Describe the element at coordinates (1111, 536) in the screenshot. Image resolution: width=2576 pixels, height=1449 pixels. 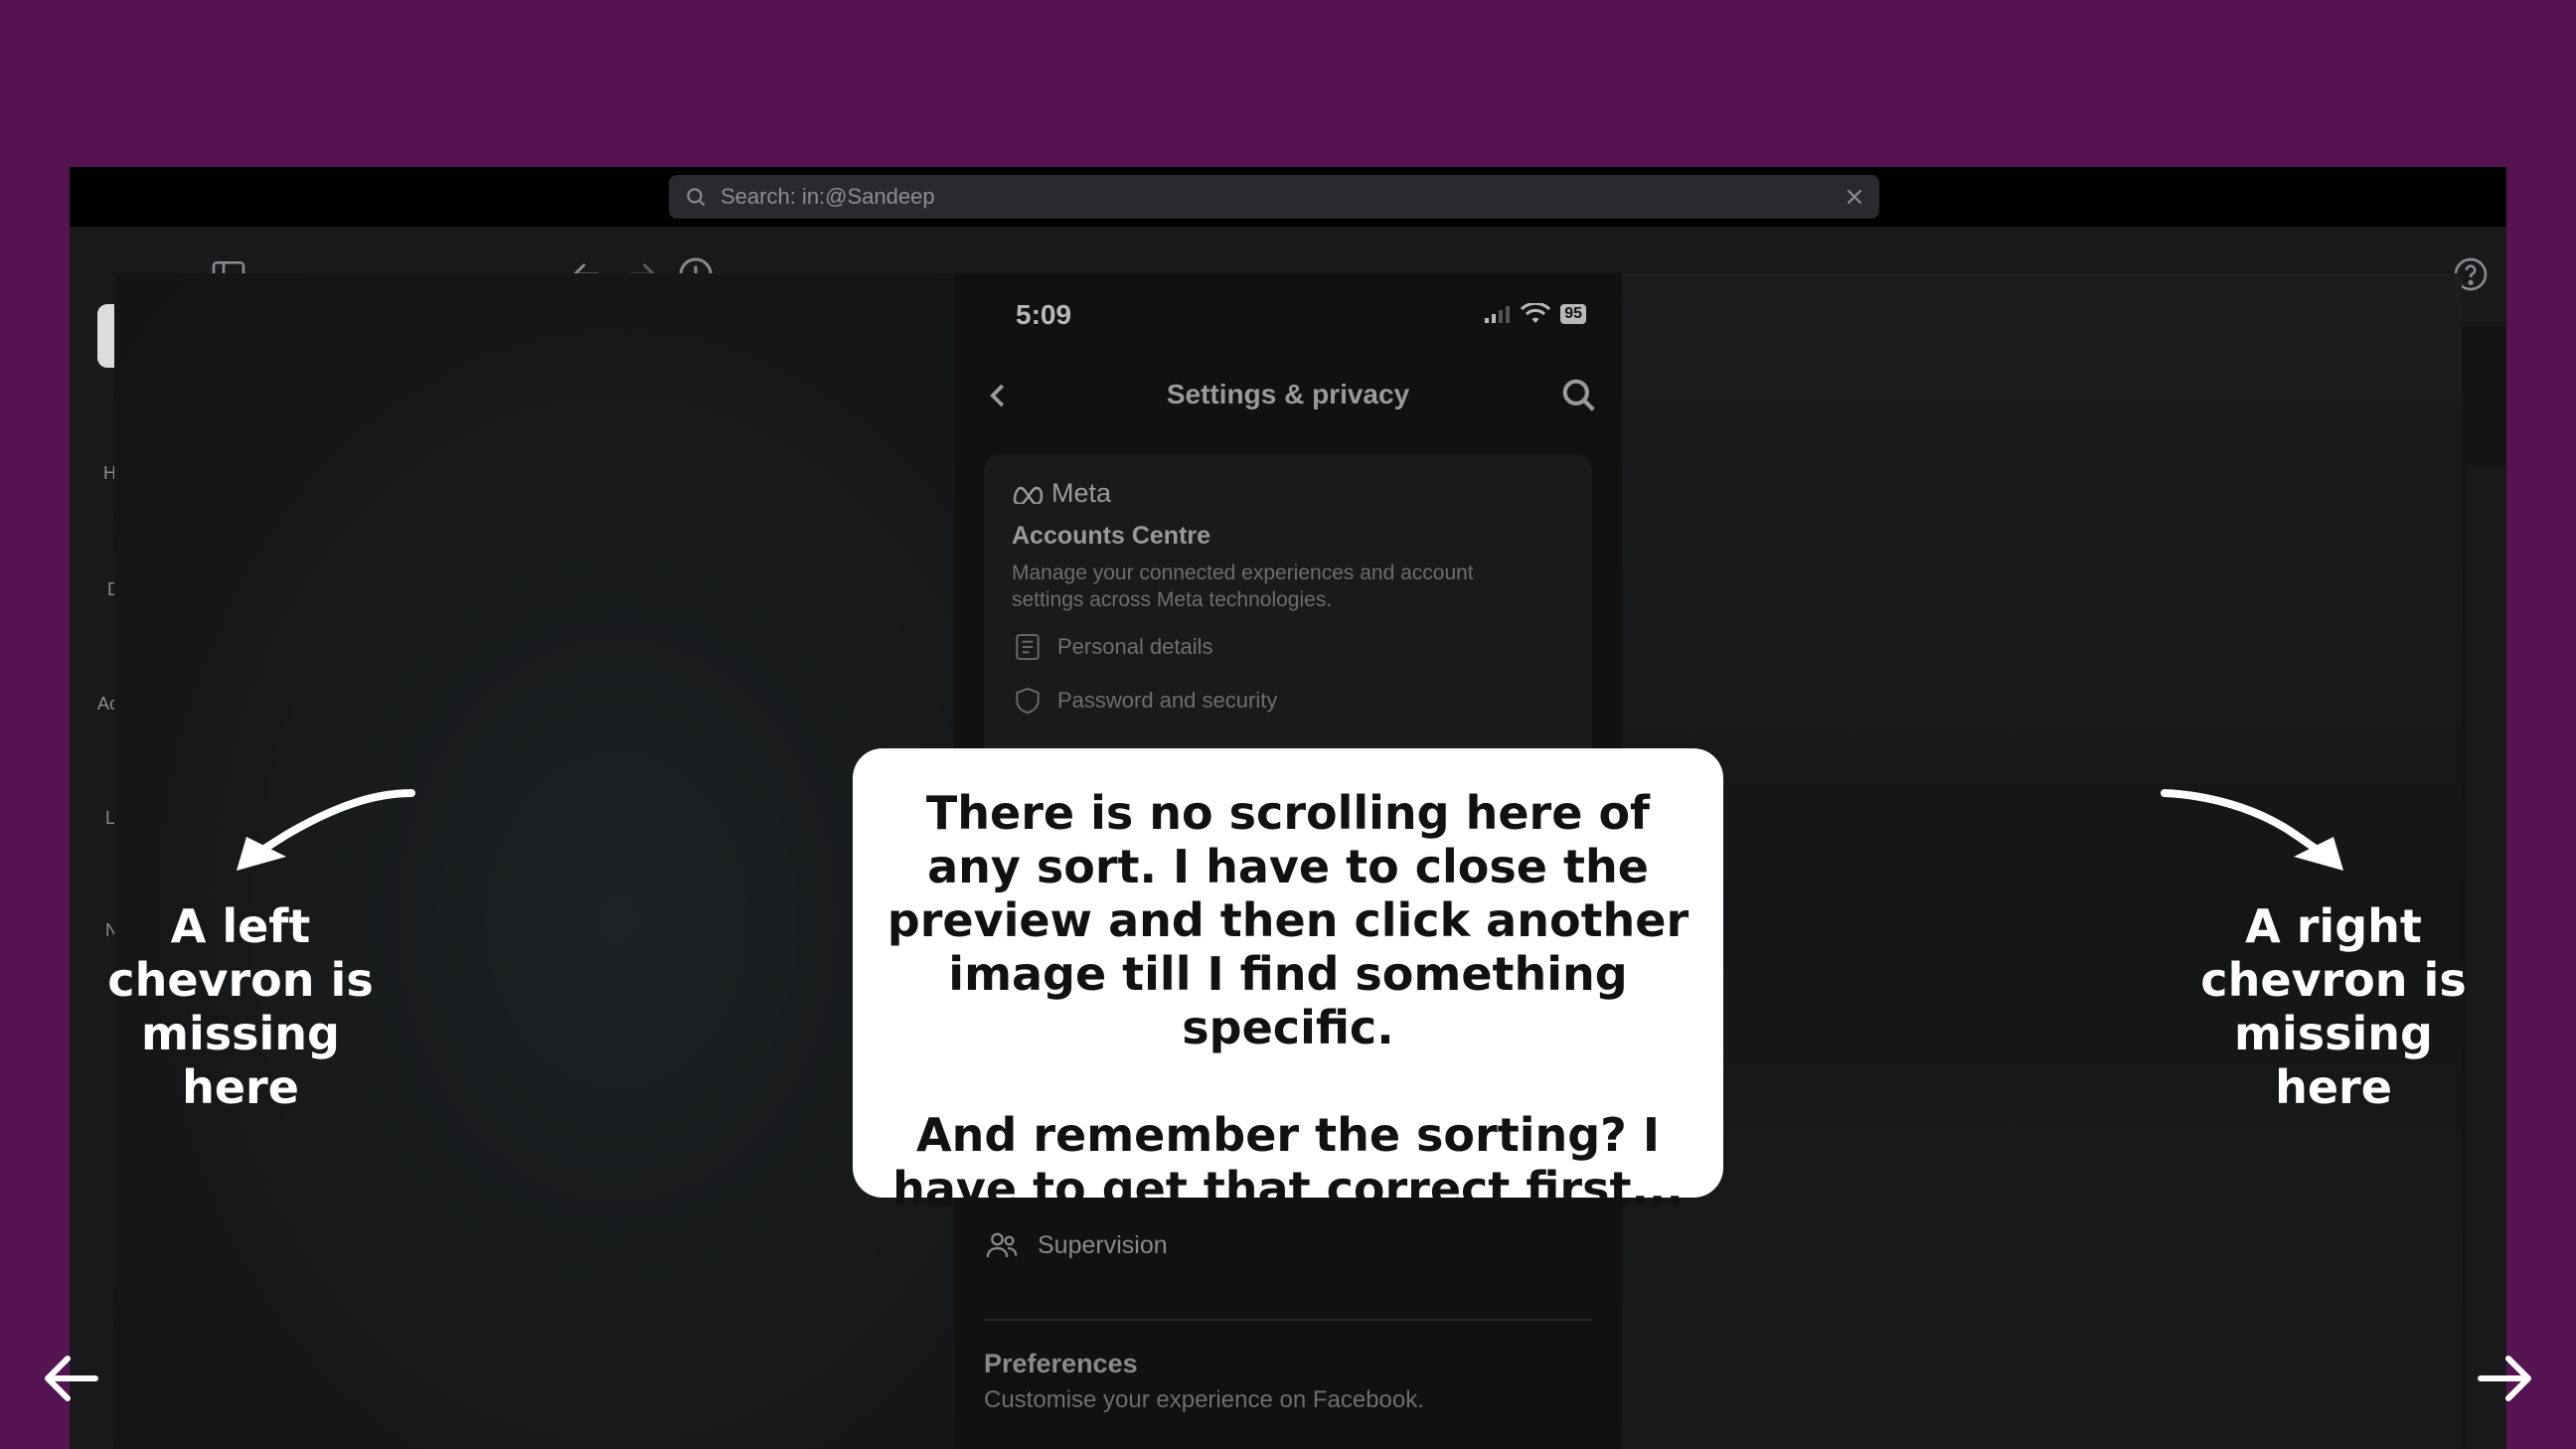
I see `accounts-centre-title: Accounts Centre` at that location.